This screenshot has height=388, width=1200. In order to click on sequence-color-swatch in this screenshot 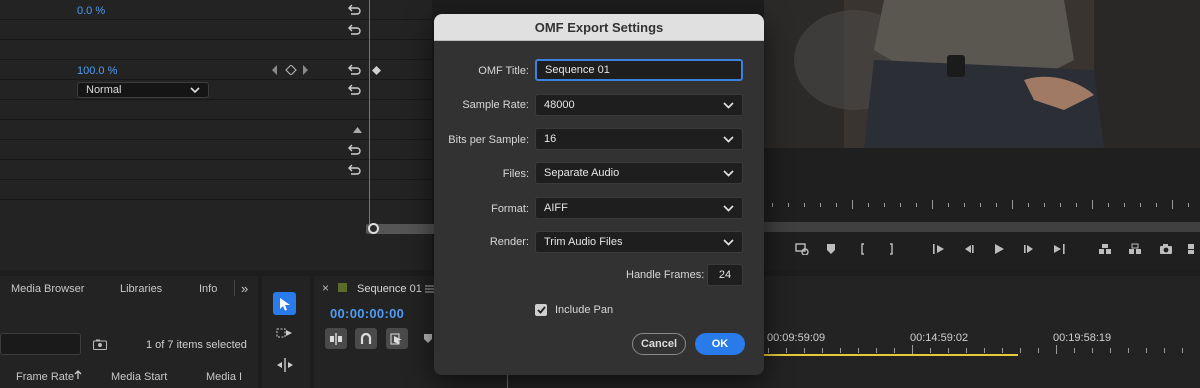, I will do `click(342, 287)`.